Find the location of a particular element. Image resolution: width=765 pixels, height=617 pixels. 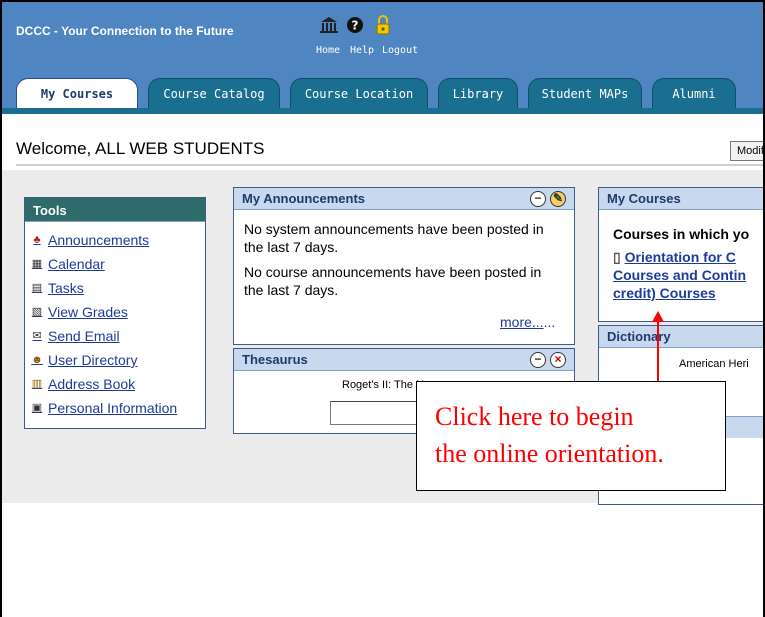

callout-line-1: Click here to begin is located at coordinates (534, 416).